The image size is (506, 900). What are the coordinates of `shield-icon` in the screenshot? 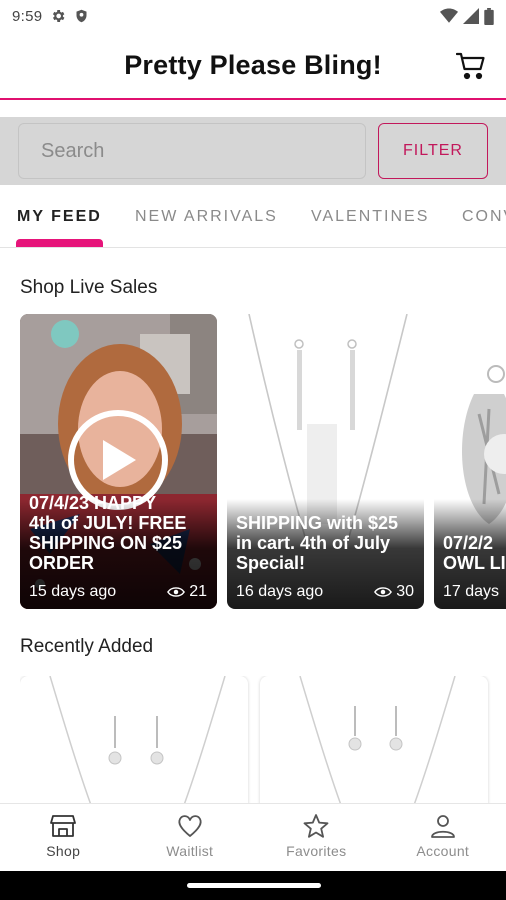 It's located at (81, 16).